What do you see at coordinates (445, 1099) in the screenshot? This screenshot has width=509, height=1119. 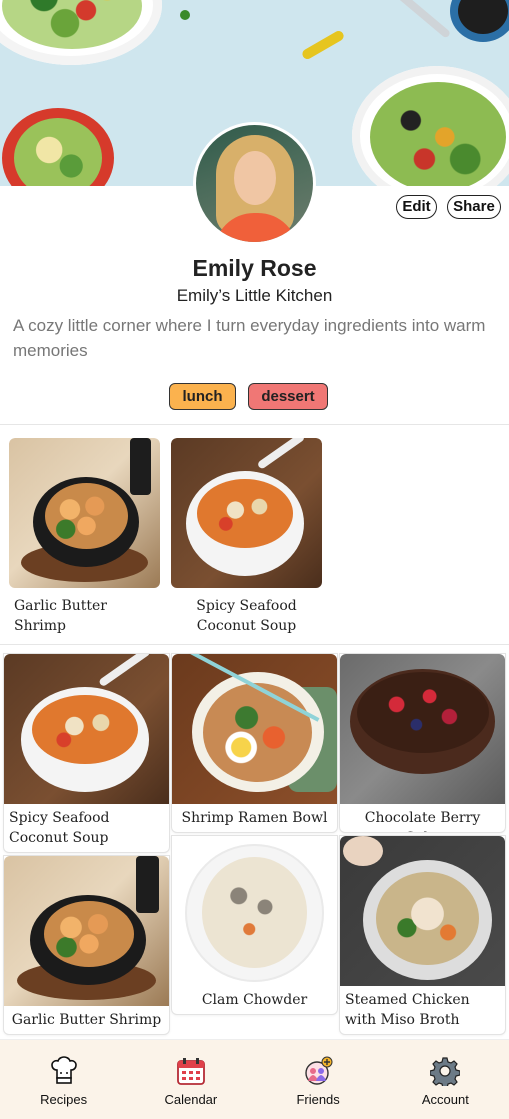 I see `nav-label: Account` at bounding box center [445, 1099].